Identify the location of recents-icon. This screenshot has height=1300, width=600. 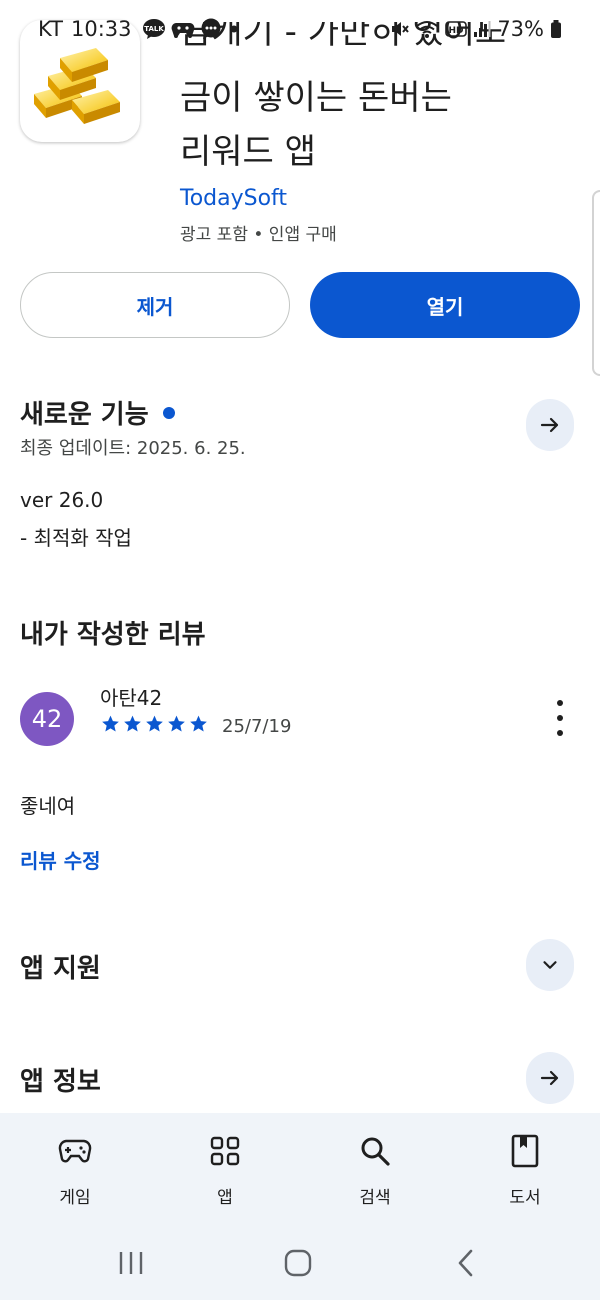
(131, 1263).